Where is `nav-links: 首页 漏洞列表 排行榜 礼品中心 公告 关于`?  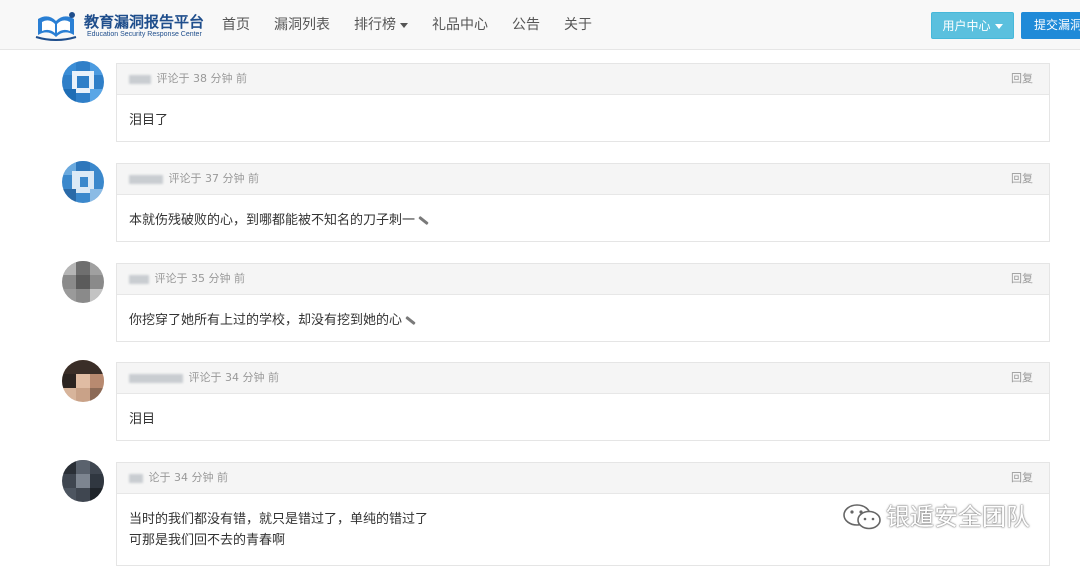 nav-links: 首页 漏洞列表 排行榜 礼品中心 公告 关于 is located at coordinates (407, 25).